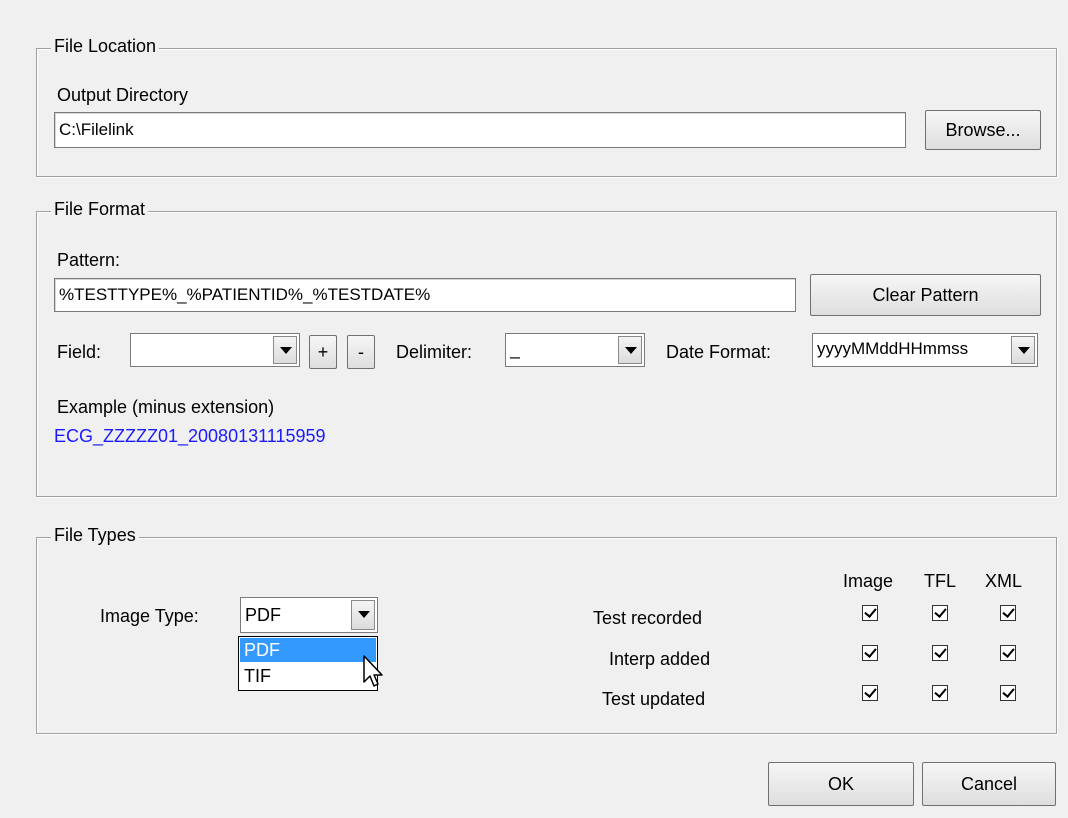  Describe the element at coordinates (1008, 653) in the screenshot. I see `checkbox-interp-added-xml` at that location.